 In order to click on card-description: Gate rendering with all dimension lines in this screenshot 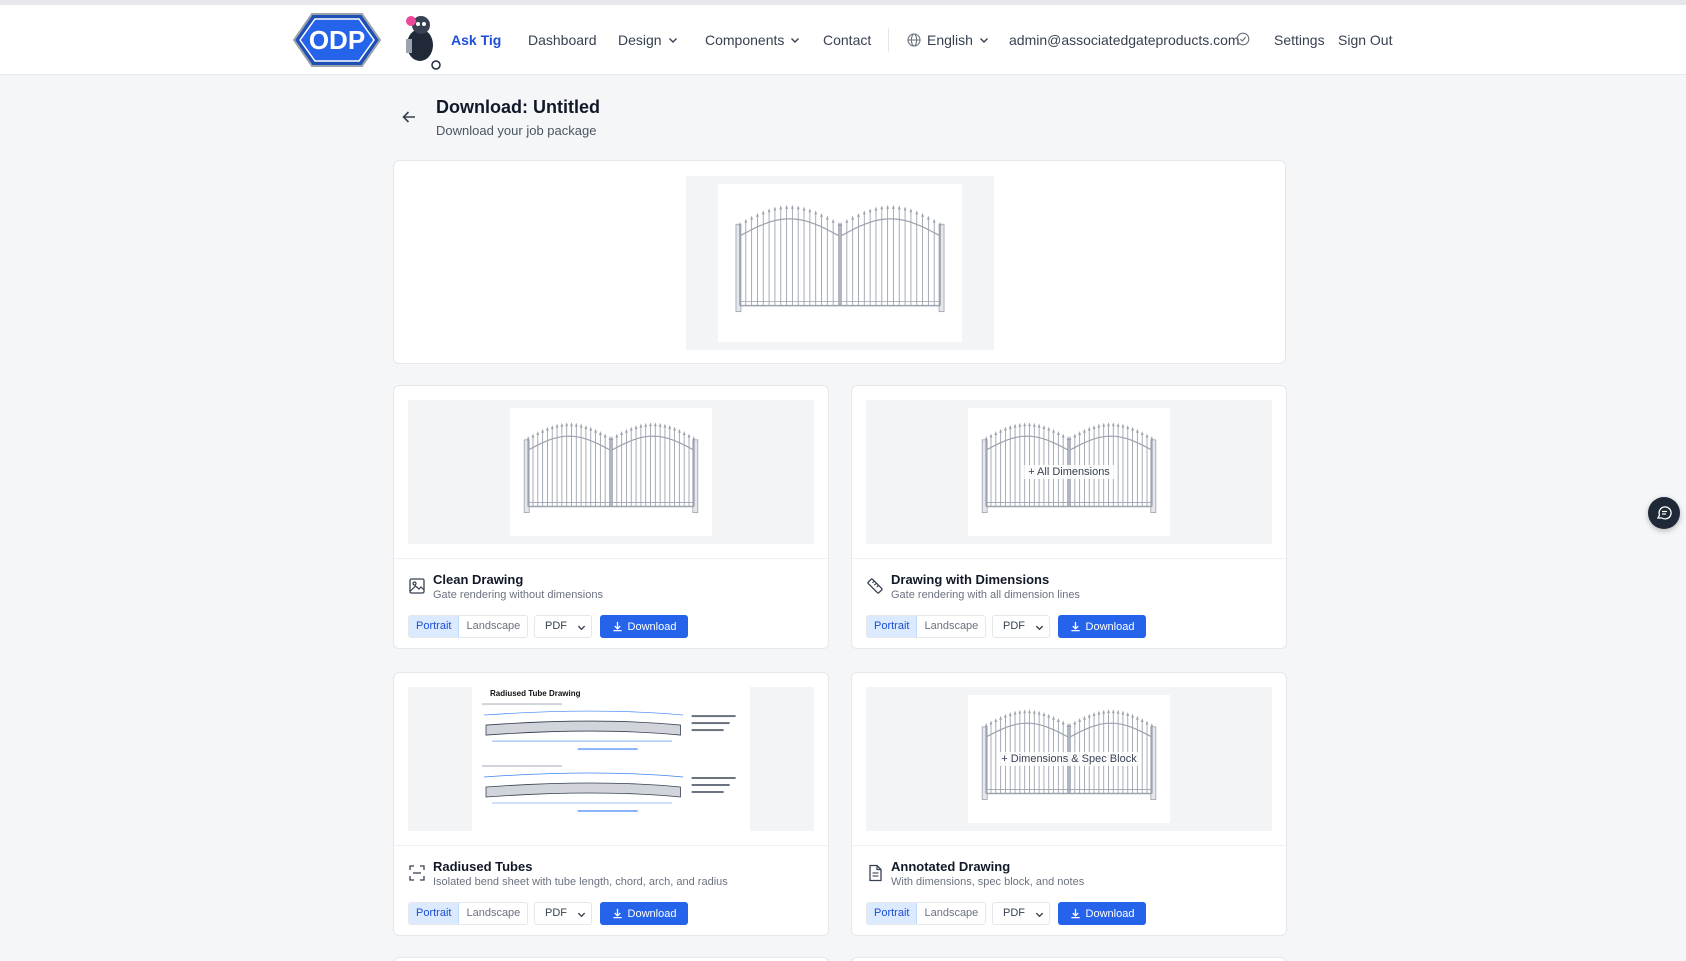, I will do `click(985, 595)`.